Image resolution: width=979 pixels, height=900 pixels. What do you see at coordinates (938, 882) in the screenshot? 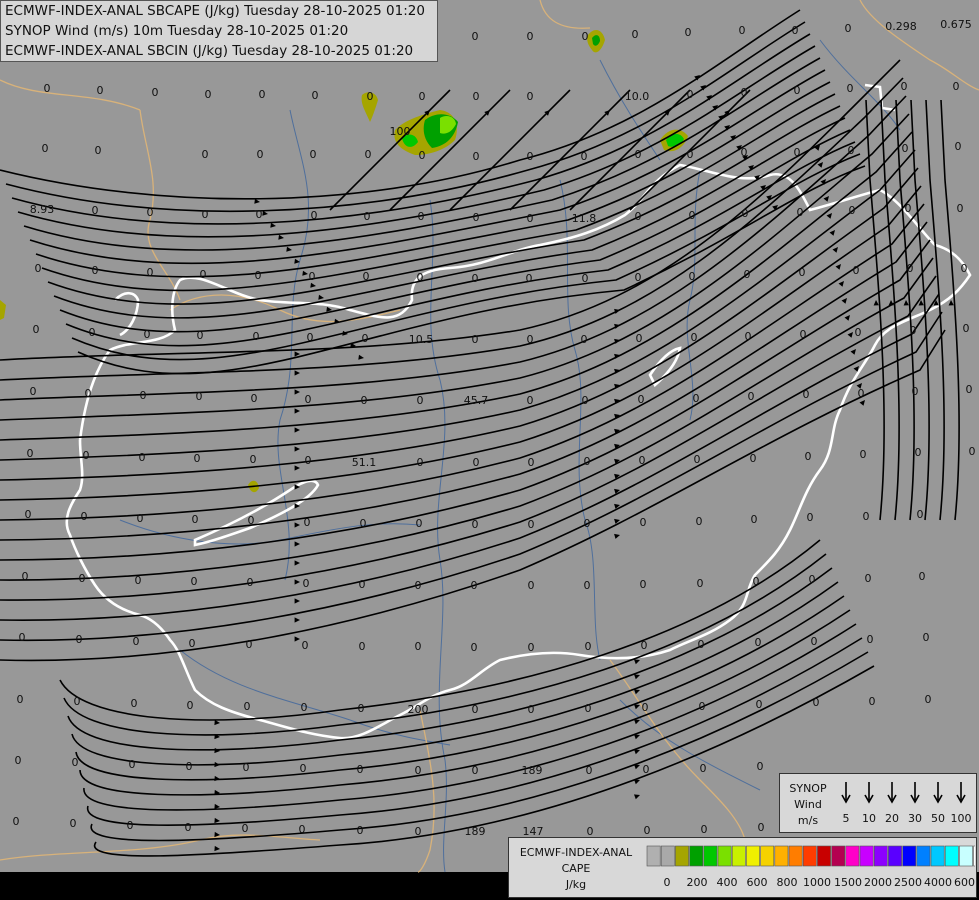
I see `cape-scale-tick: 4000` at bounding box center [938, 882].